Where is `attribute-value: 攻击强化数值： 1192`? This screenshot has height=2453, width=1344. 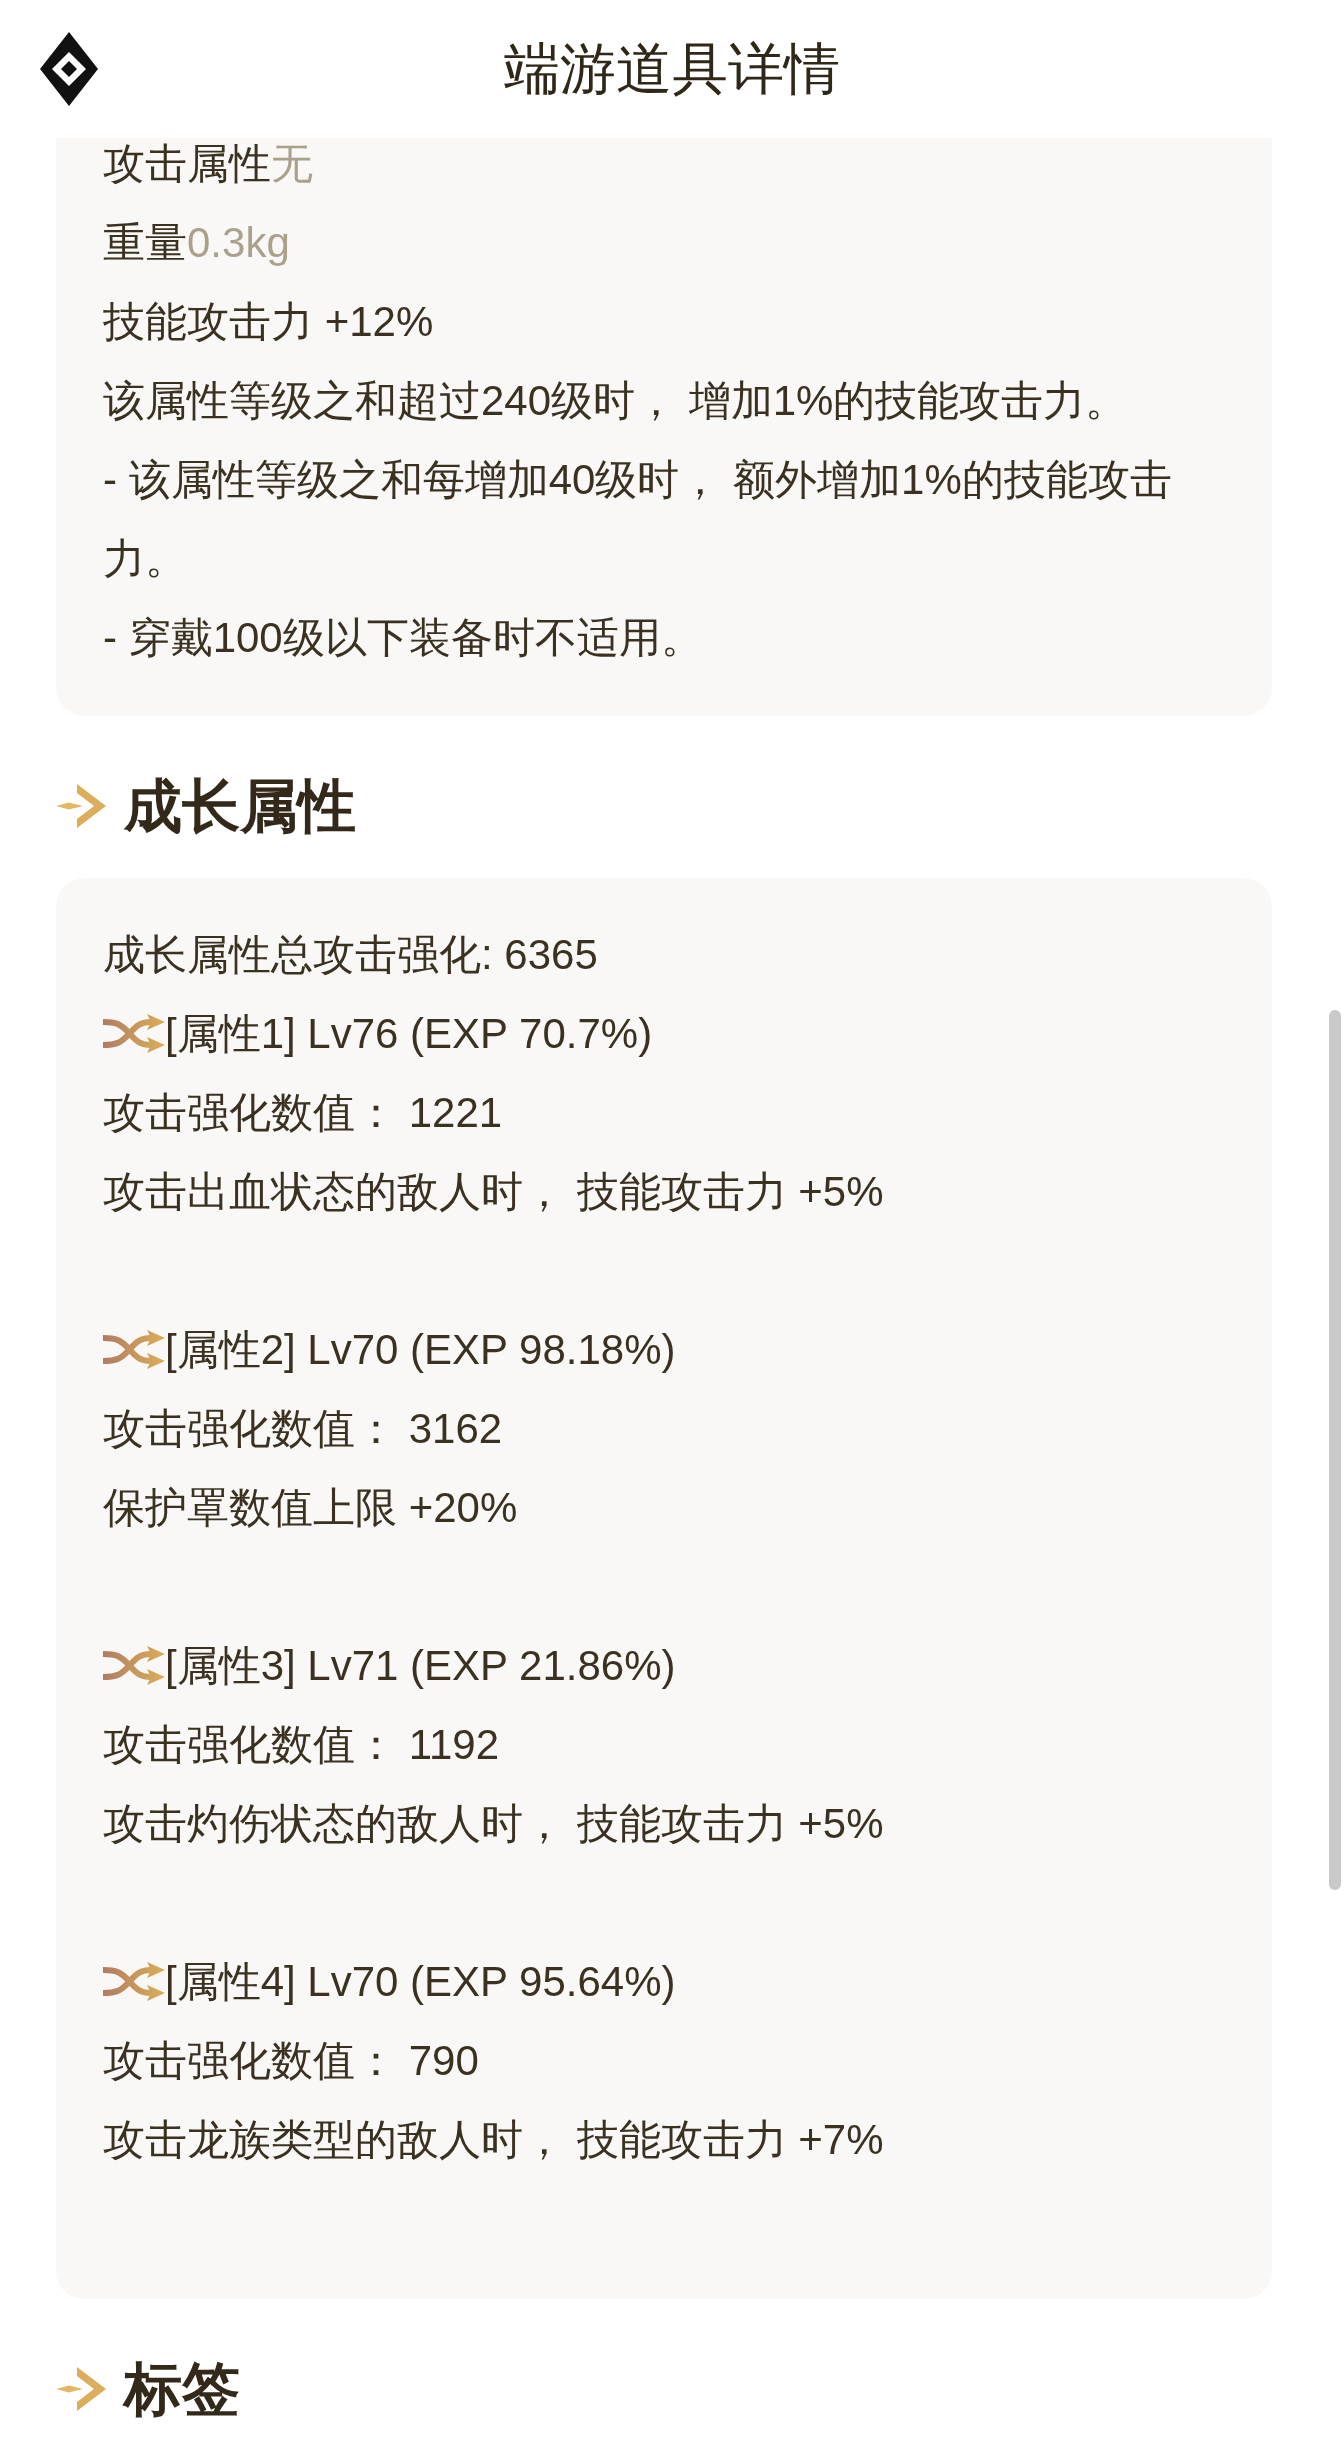
attribute-value: 攻击强化数值： 1192 is located at coordinates (301, 1745).